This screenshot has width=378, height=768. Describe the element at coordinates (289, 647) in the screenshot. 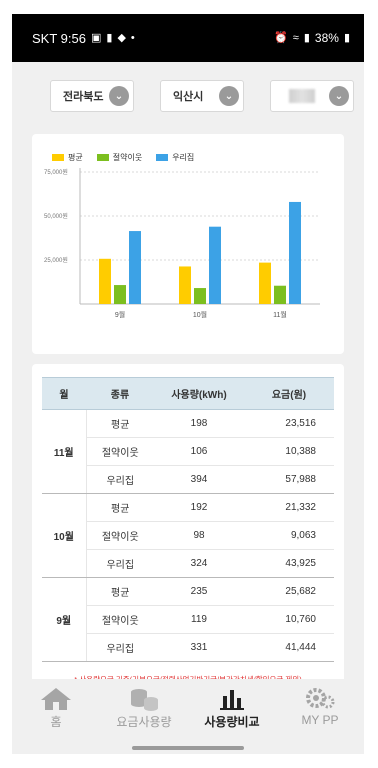

I see `fee-cell: 41,444` at that location.